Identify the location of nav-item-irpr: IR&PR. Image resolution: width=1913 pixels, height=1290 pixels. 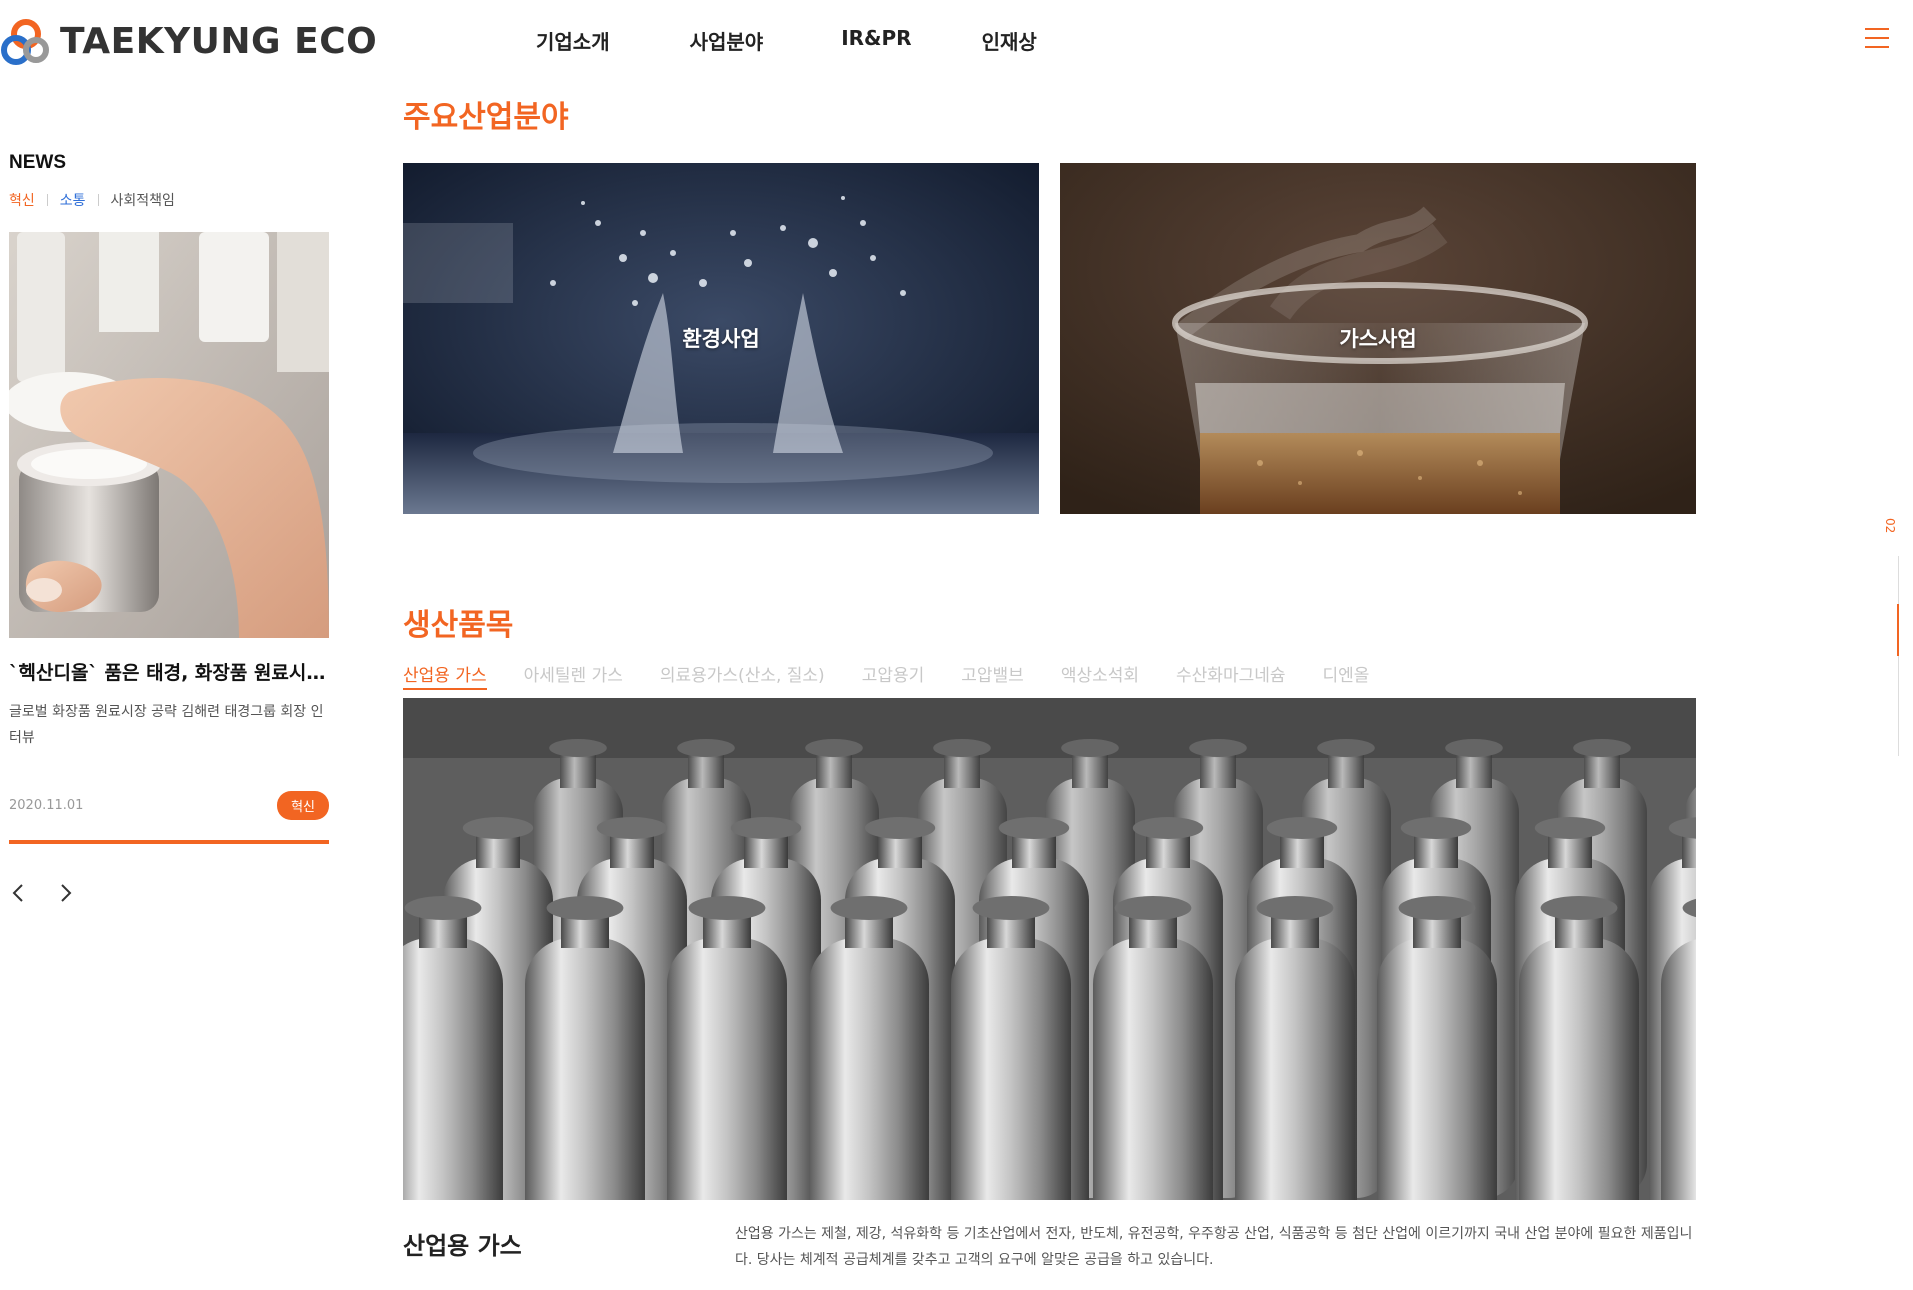
(876, 40).